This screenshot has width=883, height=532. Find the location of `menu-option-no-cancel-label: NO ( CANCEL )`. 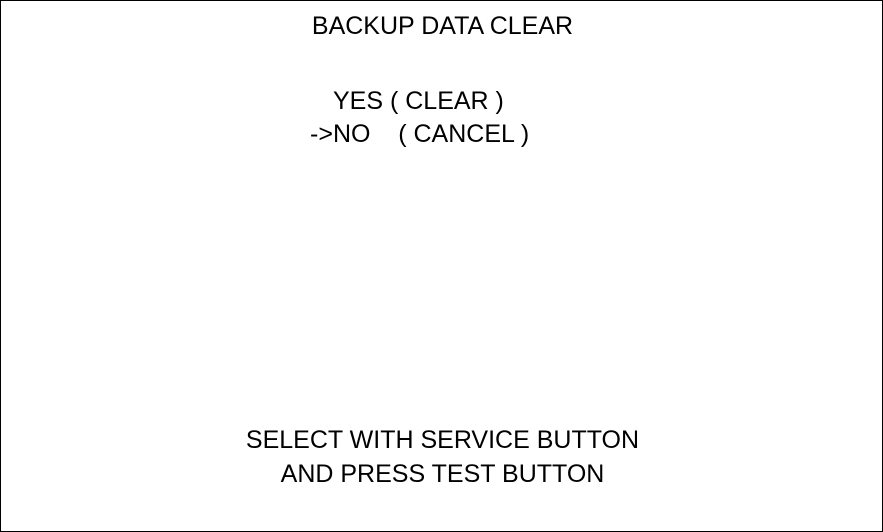

menu-option-no-cancel-label: NO ( CANCEL ) is located at coordinates (431, 134).